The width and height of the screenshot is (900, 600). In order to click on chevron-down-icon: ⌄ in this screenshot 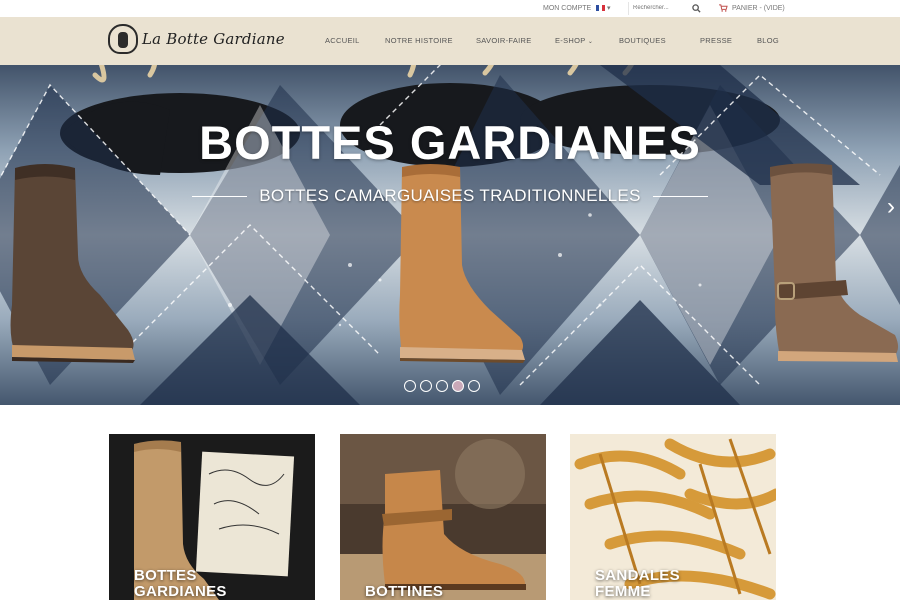, I will do `click(590, 42)`.